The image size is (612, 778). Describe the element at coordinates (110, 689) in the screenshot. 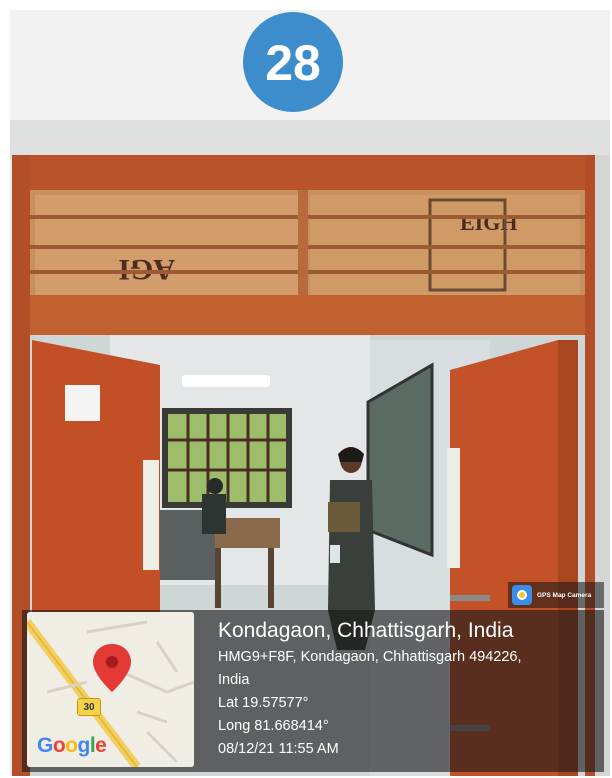

I see `map-thumbnail: 30 Google` at that location.